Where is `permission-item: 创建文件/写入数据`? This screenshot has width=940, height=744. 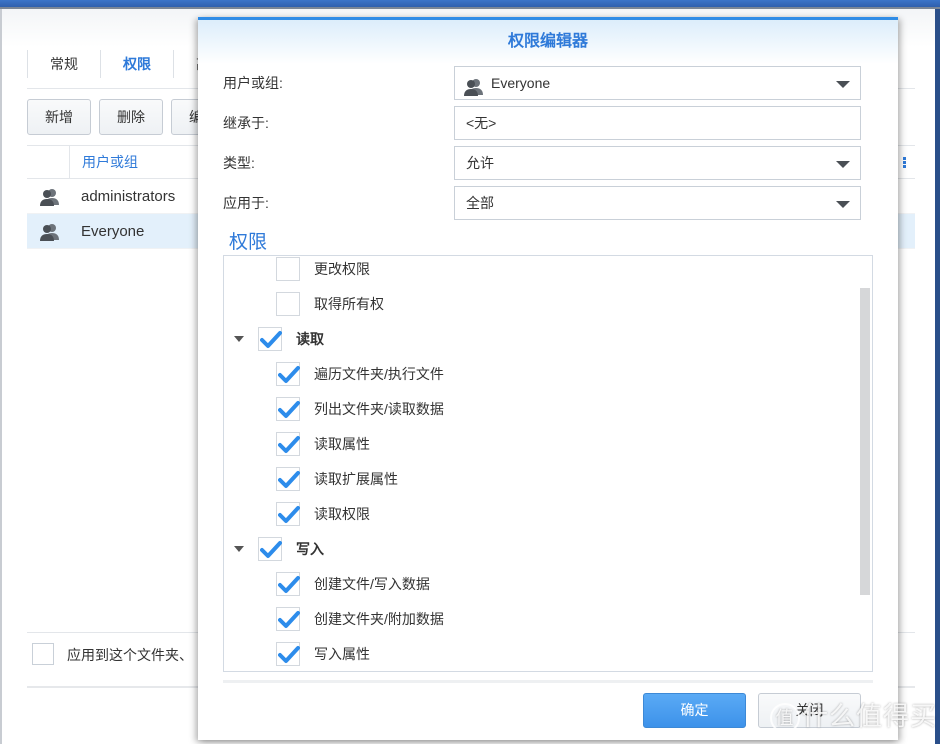 permission-item: 创建文件/写入数据 is located at coordinates (353, 584).